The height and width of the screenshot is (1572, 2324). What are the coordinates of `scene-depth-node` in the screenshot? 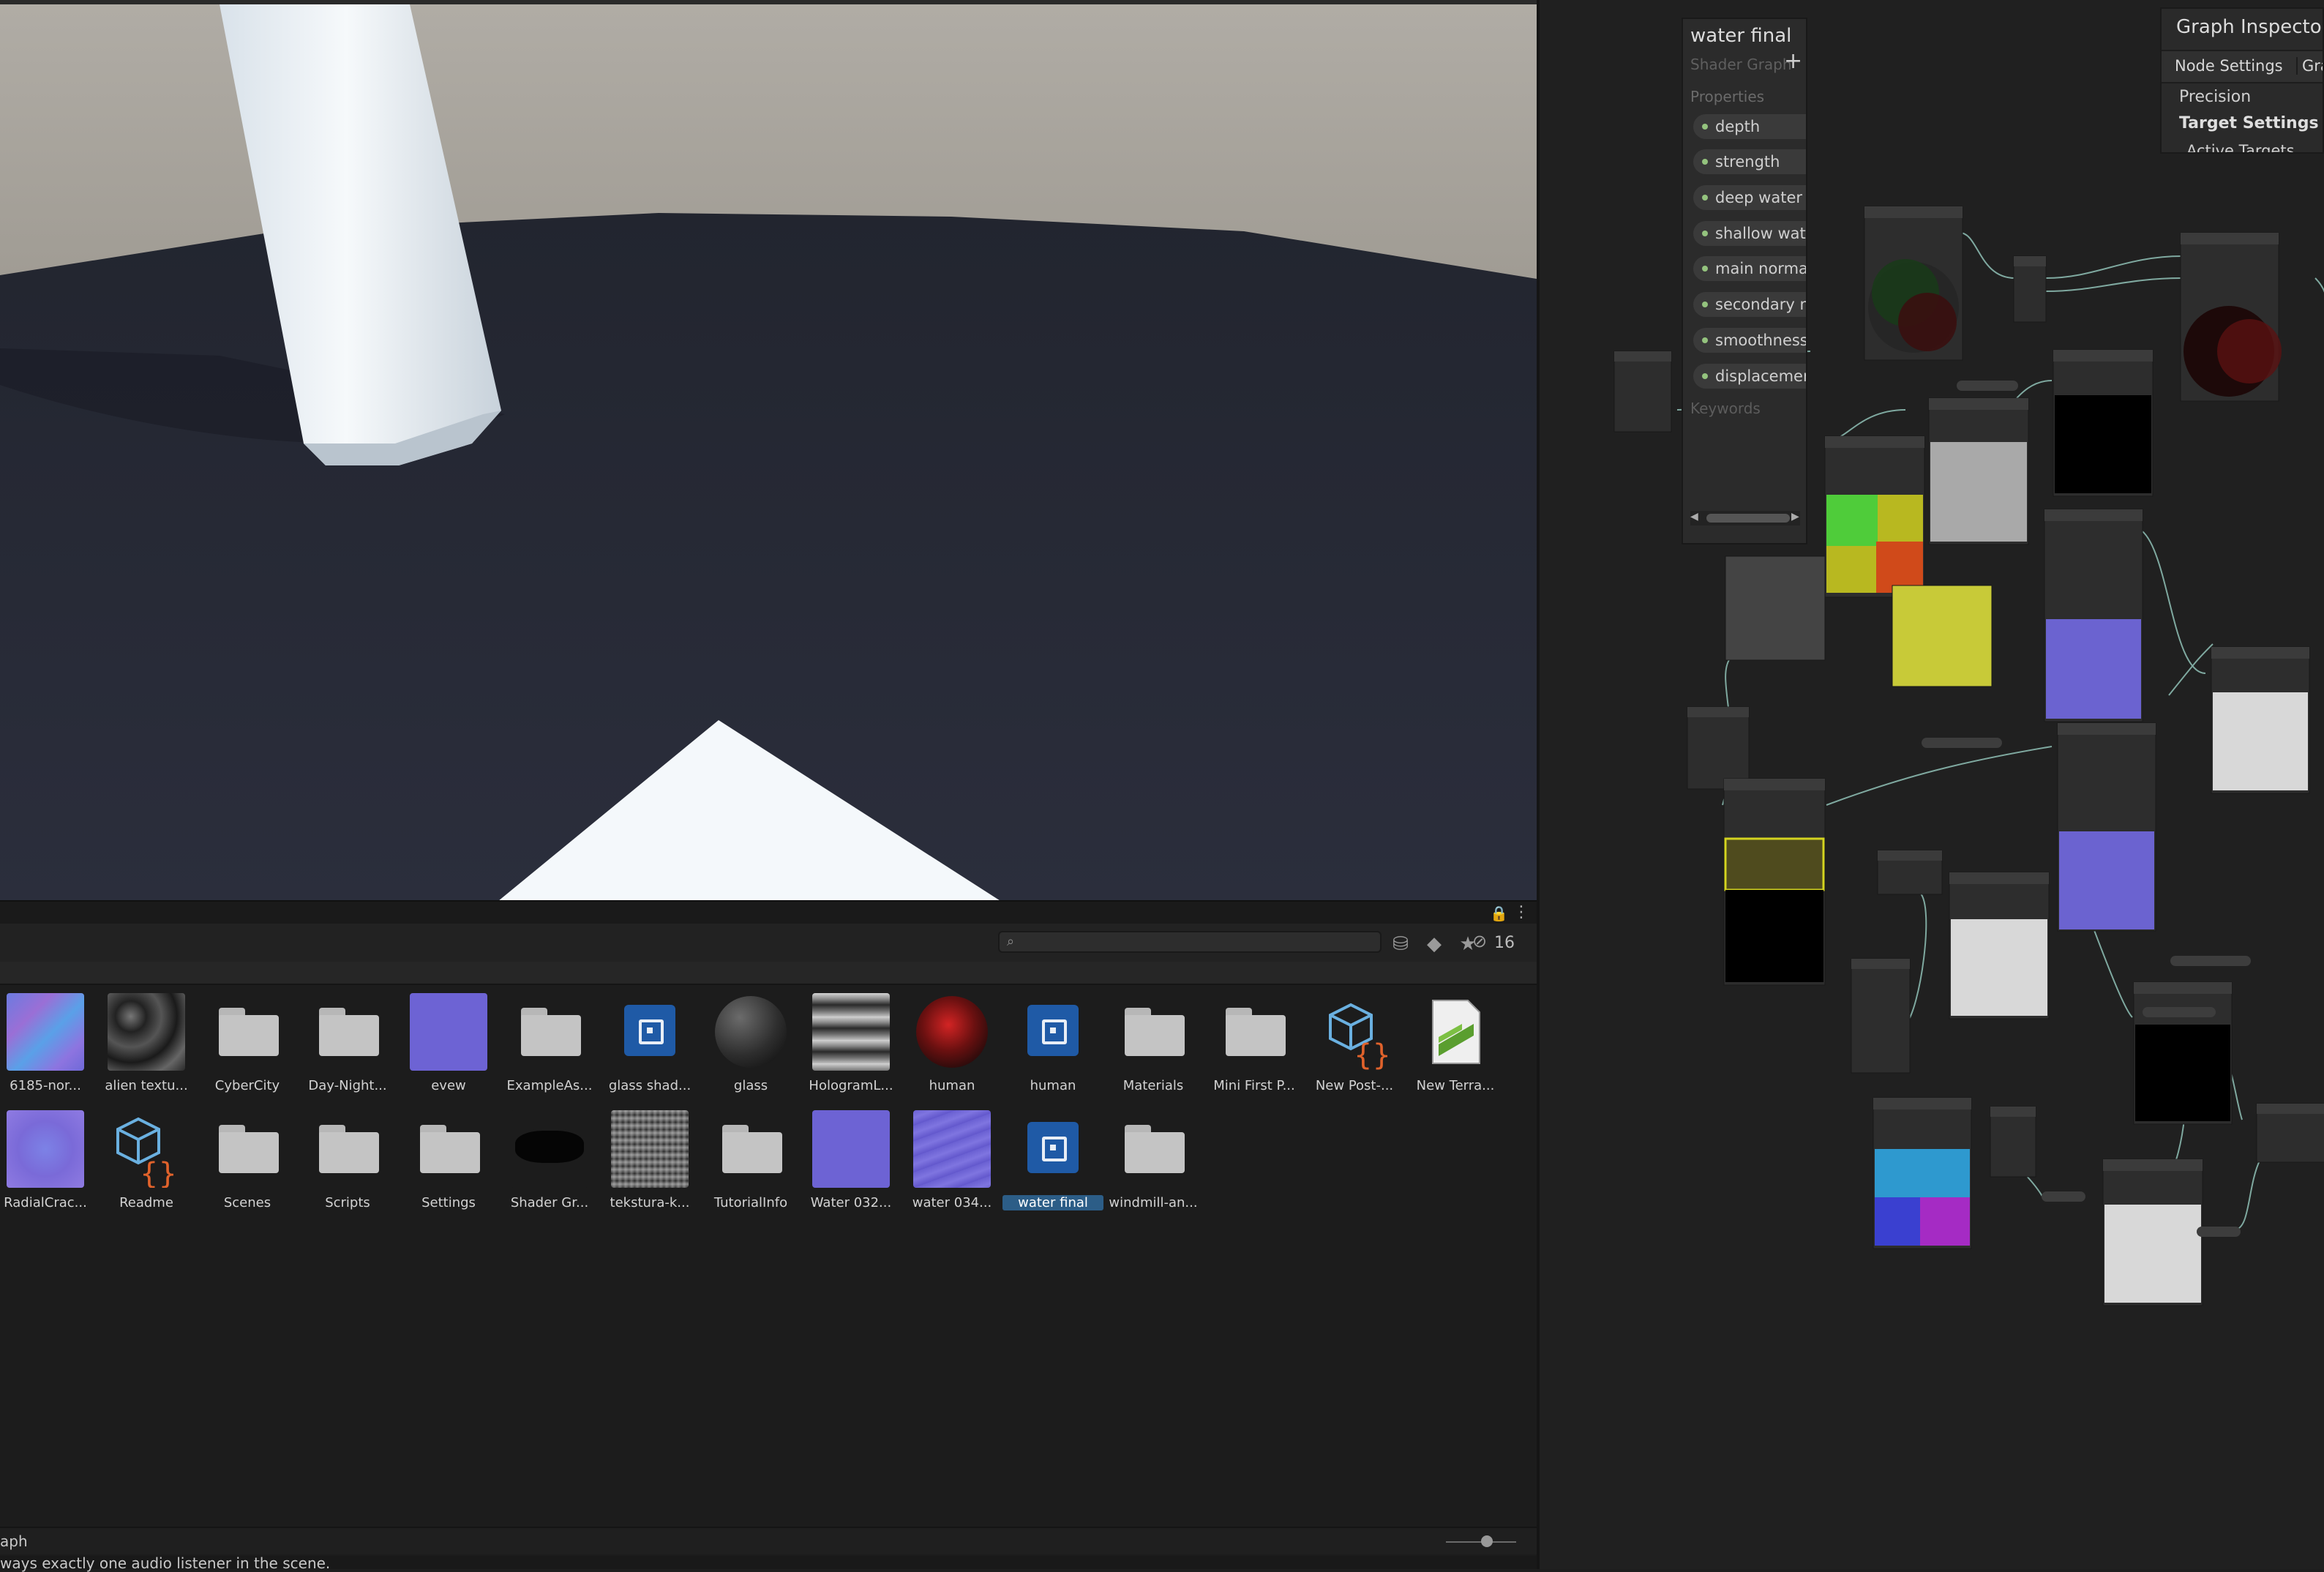 It's located at (1910, 872).